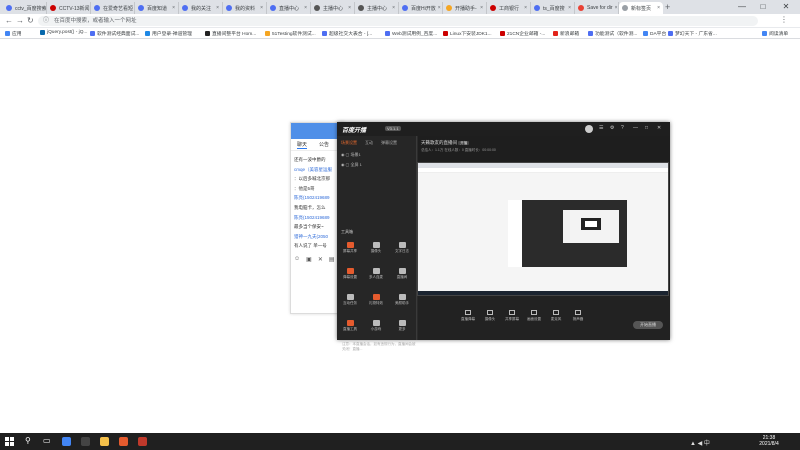 Image resolution: width=800 pixels, height=450 pixels. What do you see at coordinates (302, 145) in the screenshot?
I see `tab-chat: 聊天` at bounding box center [302, 145].